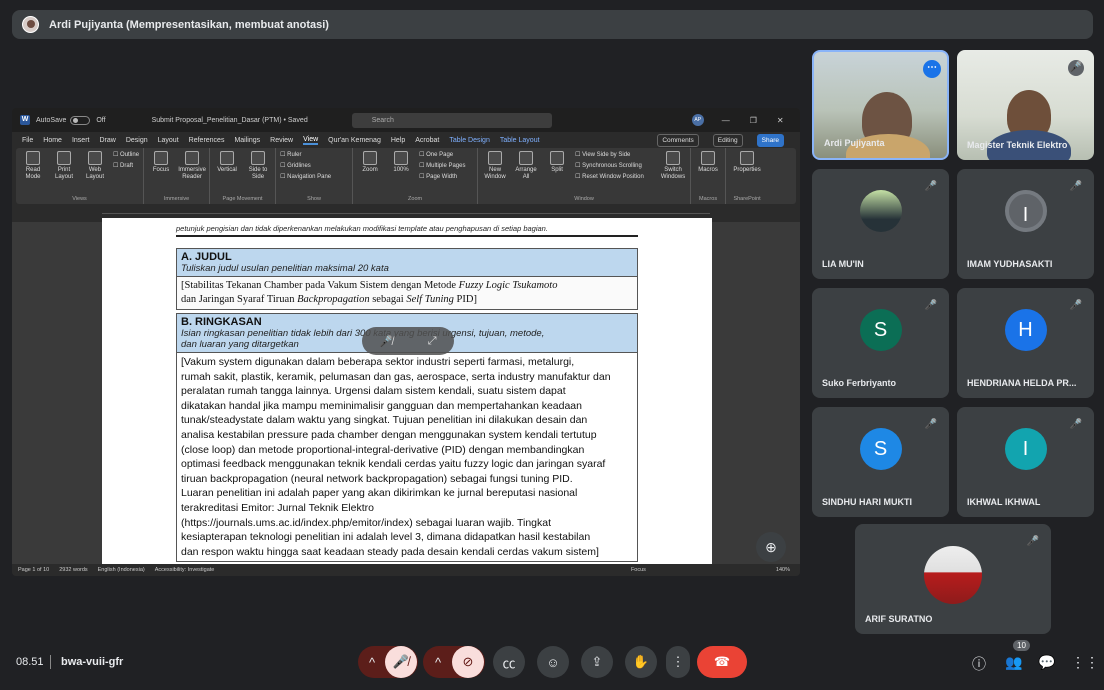 The width and height of the screenshot is (1104, 690). What do you see at coordinates (1025, 462) in the screenshot?
I see `tile-ikhwal: I 🎤 IKHWAL IKHWAL` at bounding box center [1025, 462].